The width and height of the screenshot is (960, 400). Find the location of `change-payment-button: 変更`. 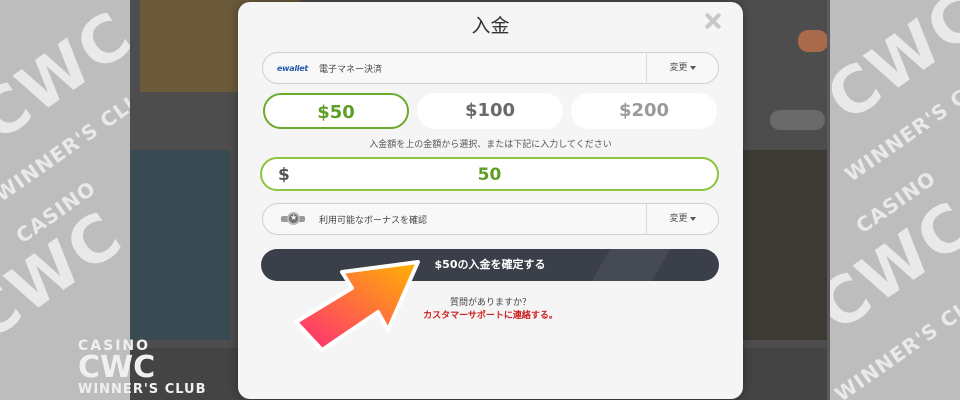

change-payment-button: 変更 is located at coordinates (682, 68).